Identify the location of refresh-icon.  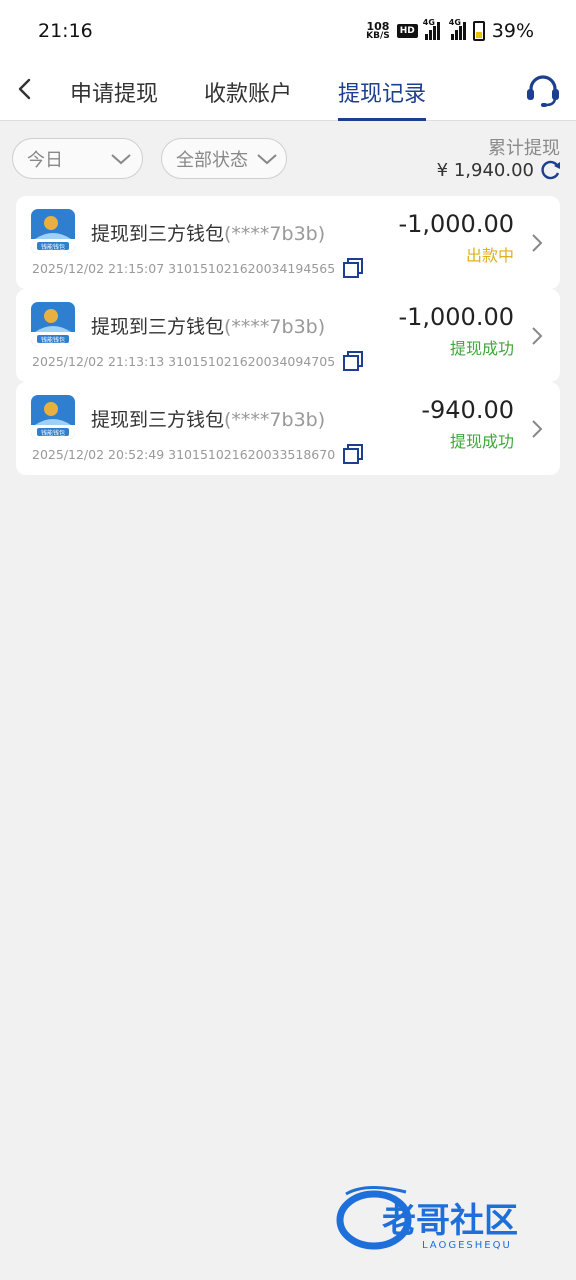
(551, 170).